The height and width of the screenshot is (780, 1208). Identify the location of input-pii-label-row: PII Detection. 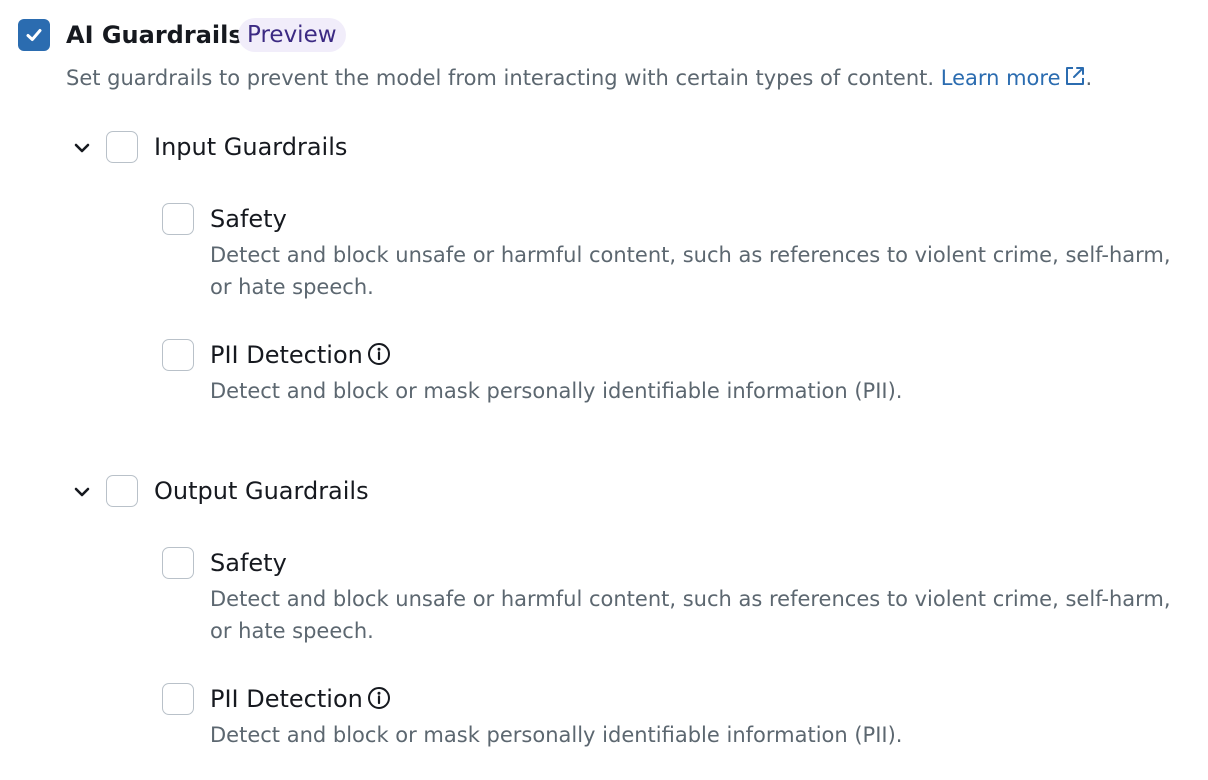
(300, 355).